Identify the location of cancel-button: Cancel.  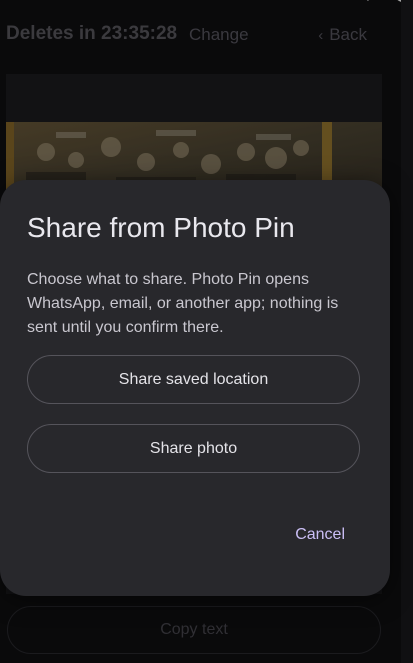
(320, 535).